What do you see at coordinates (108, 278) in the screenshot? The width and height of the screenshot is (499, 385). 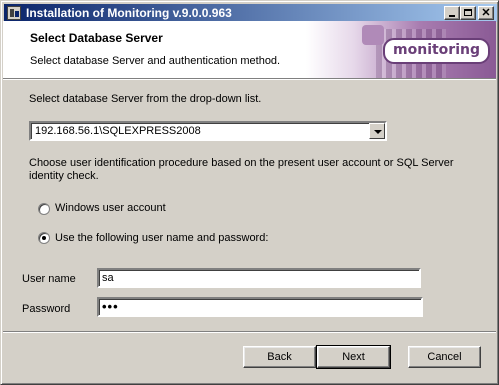 I see `username-value: sa` at bounding box center [108, 278].